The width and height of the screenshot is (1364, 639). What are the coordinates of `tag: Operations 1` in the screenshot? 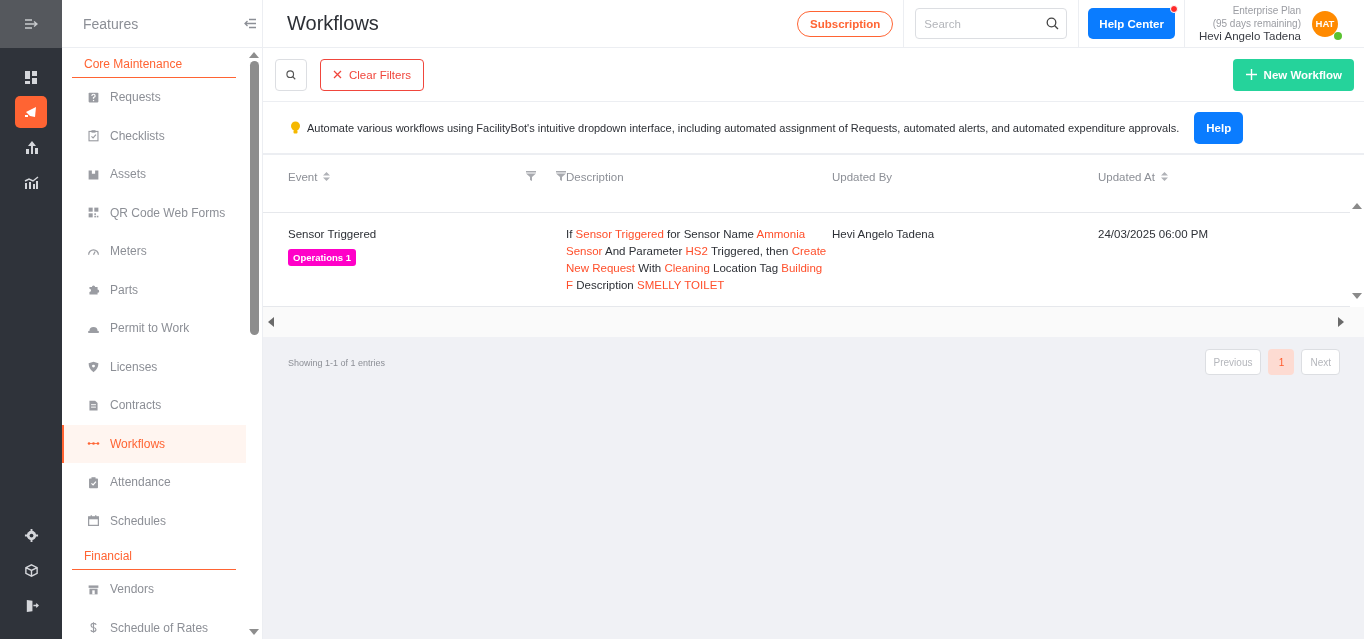 It's located at (322, 257).